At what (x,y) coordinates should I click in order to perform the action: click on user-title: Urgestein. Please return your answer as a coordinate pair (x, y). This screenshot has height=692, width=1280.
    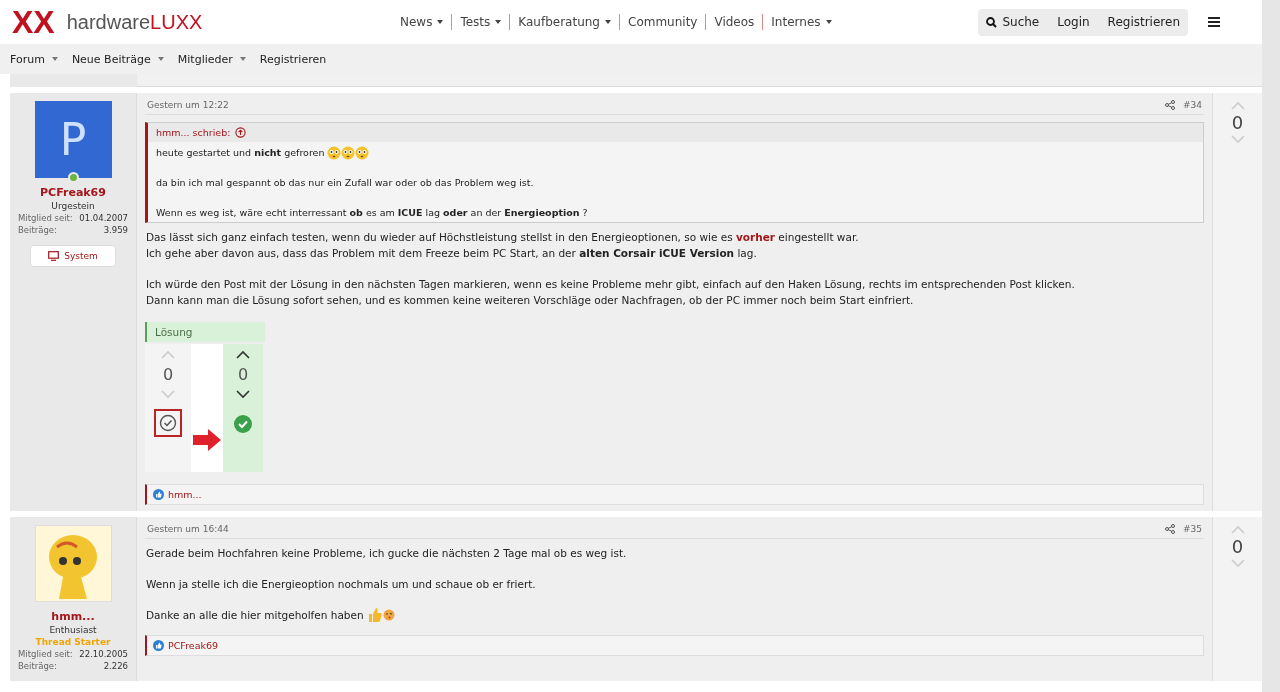
    Looking at the image, I should click on (73, 206).